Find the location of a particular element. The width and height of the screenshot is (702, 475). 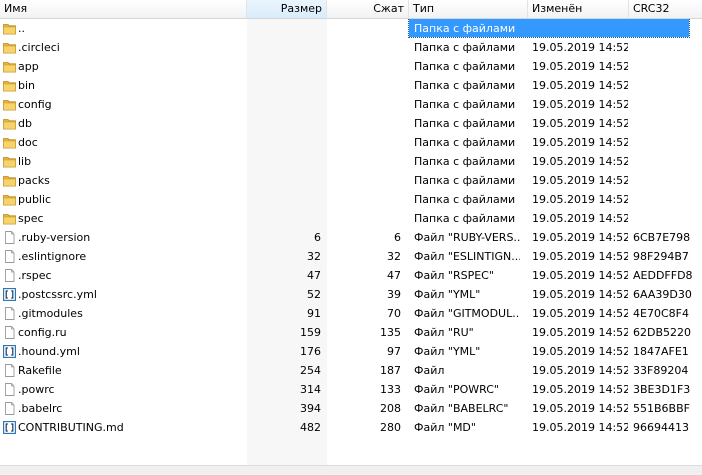

file-row: packs Папка с файлами 19.05.2019 14:52 is located at coordinates (351, 180).